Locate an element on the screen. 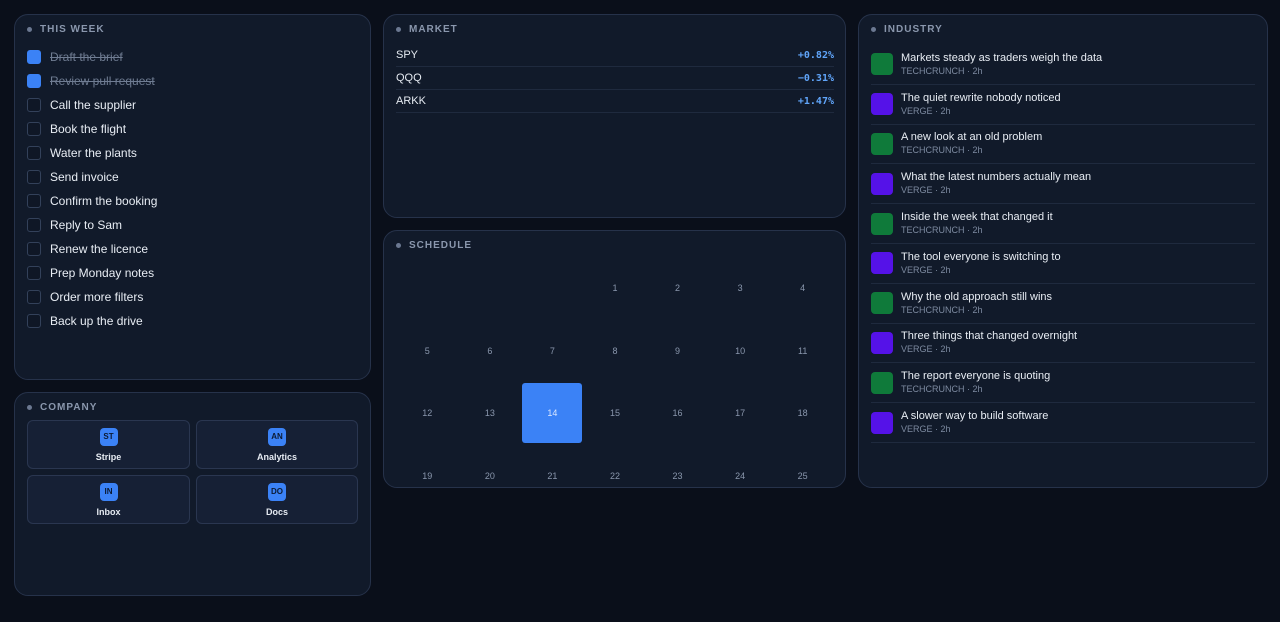 This screenshot has width=1280, height=622. calendar-day: 8 is located at coordinates (615, 351).